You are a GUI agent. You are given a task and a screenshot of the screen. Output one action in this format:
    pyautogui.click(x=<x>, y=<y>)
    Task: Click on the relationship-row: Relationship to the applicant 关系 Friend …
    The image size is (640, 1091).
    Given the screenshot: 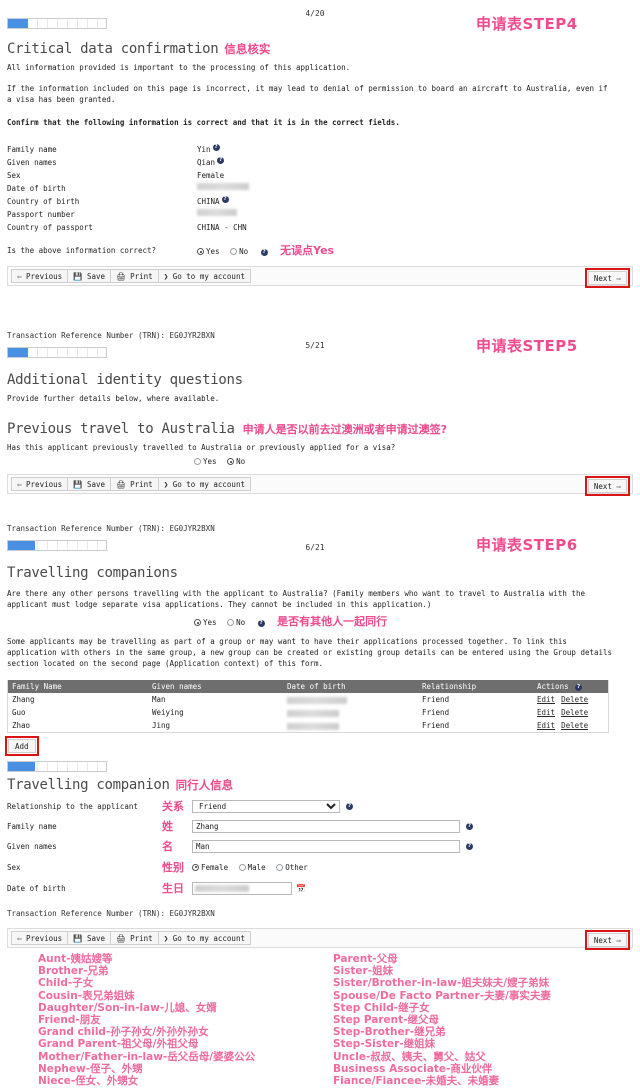 What is the action you would take?
    pyautogui.click(x=320, y=806)
    